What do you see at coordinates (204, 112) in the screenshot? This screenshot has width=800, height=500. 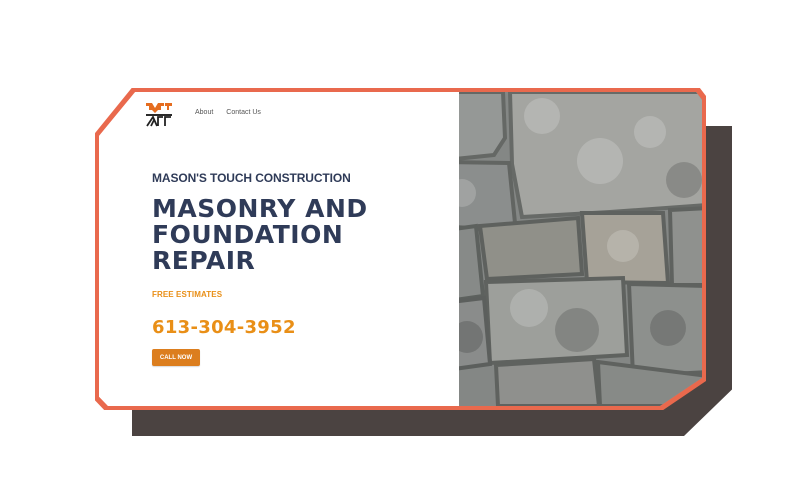 I see `nav-link-about: About` at bounding box center [204, 112].